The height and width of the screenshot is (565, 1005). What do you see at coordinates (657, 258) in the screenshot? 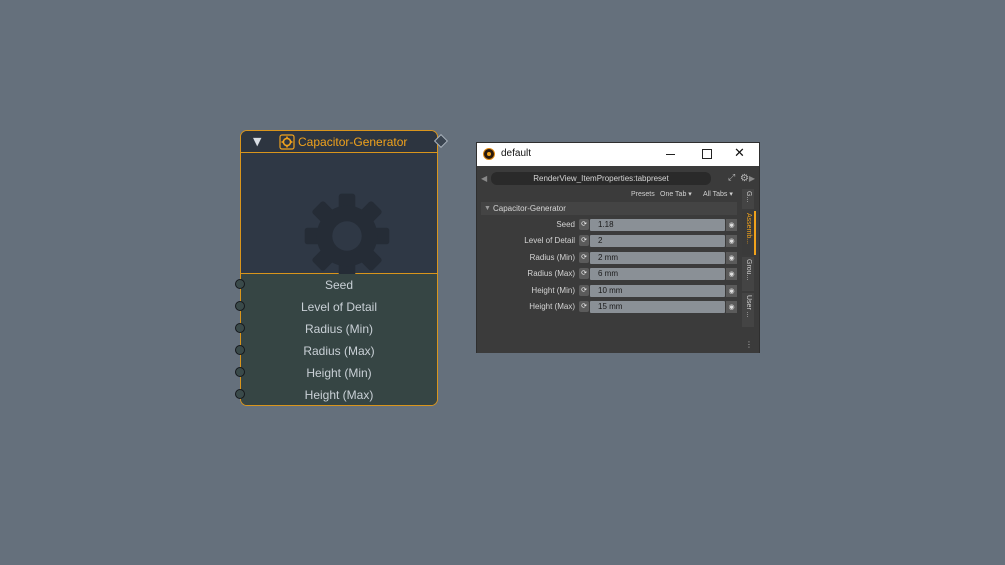
I see `property-field: 2 mm` at bounding box center [657, 258].